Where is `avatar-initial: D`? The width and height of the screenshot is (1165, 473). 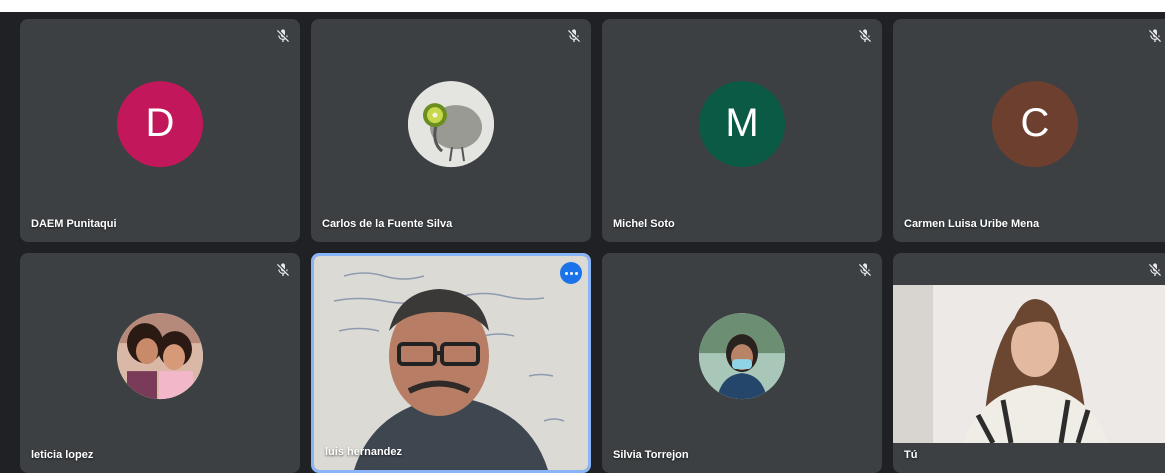 avatar-initial: D is located at coordinates (160, 123).